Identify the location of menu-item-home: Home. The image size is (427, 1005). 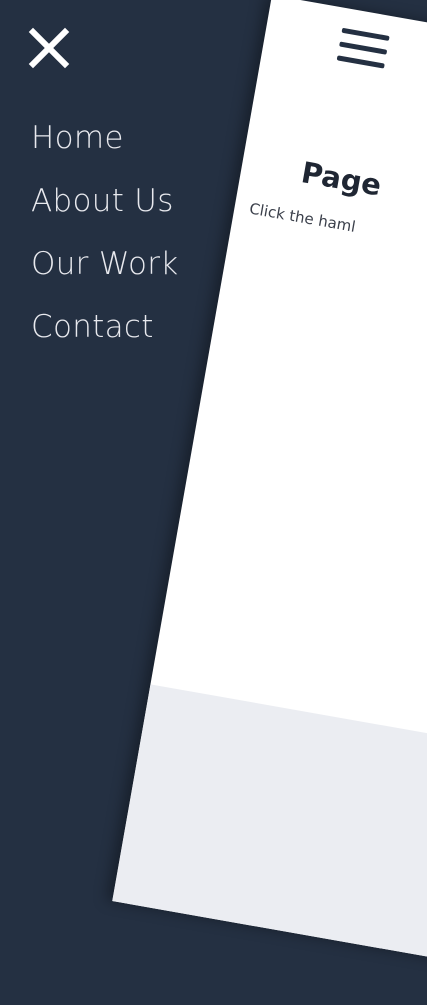
(105, 149).